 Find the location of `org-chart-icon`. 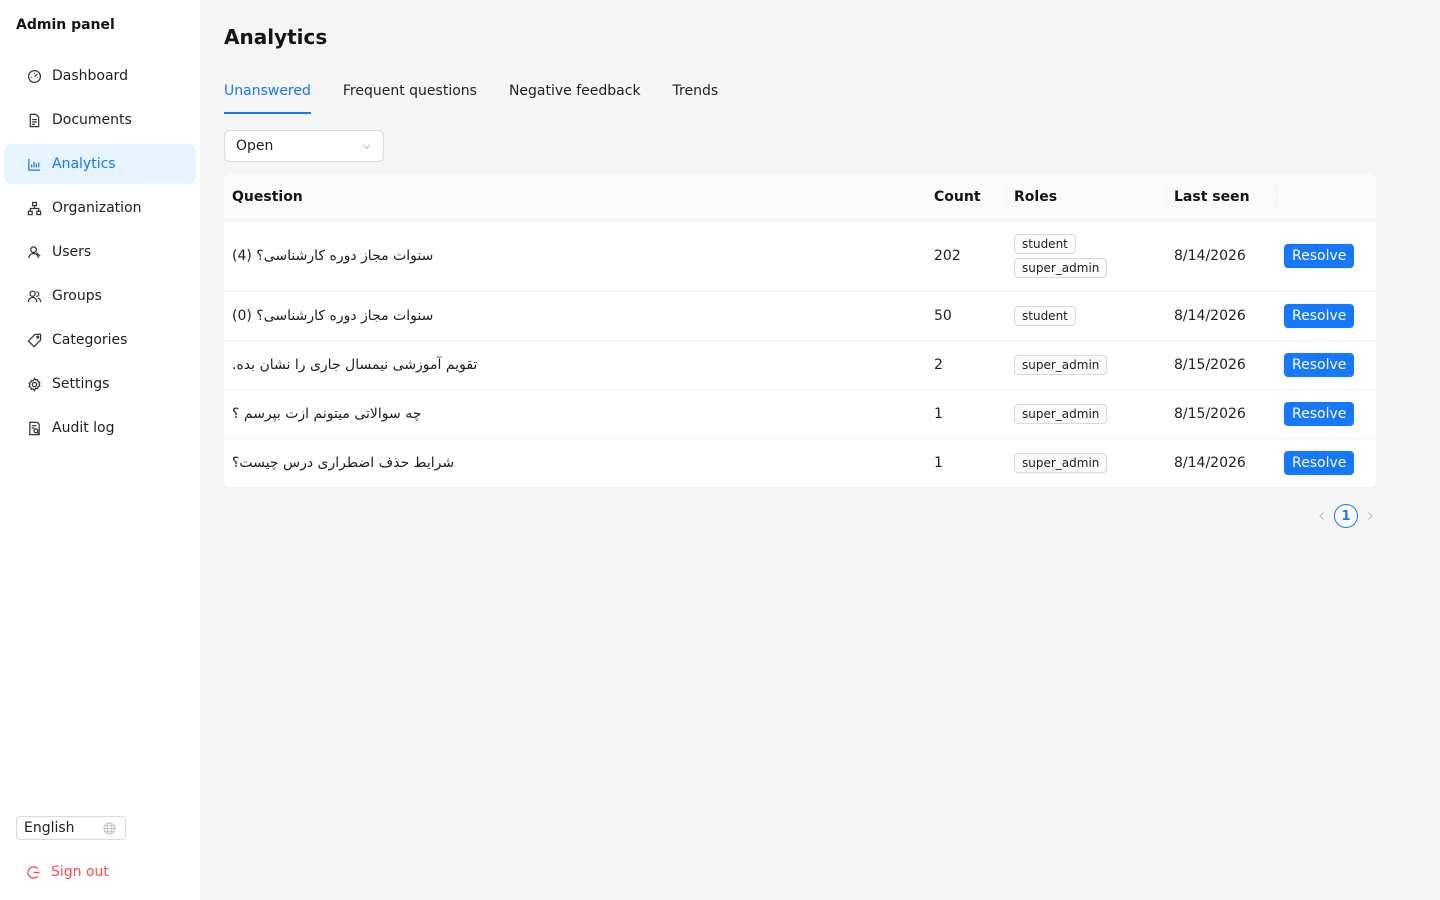

org-chart-icon is located at coordinates (34, 208).